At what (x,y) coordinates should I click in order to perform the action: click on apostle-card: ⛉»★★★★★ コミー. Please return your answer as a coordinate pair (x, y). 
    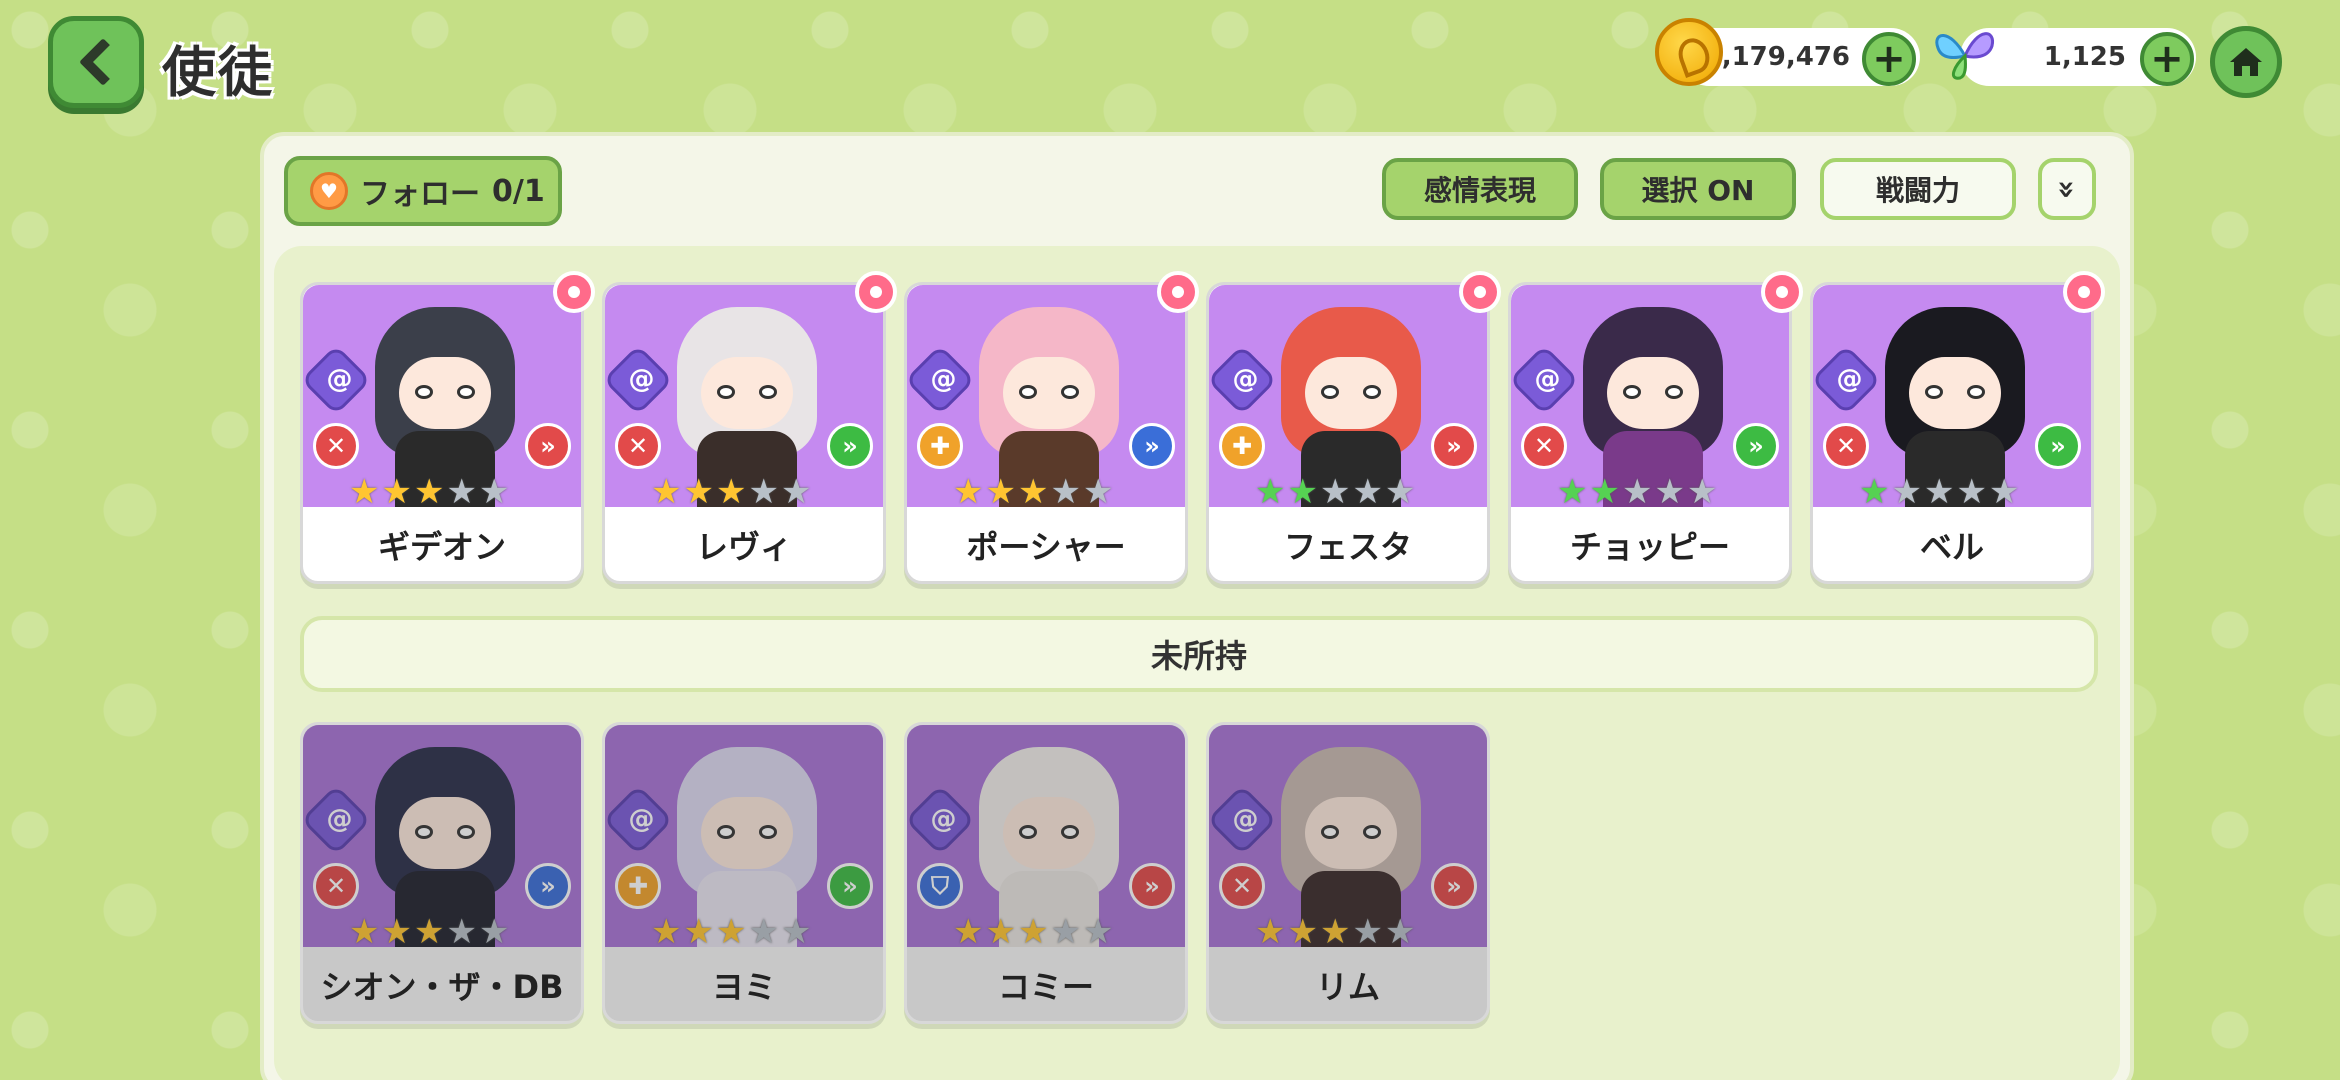
    Looking at the image, I should click on (1046, 873).